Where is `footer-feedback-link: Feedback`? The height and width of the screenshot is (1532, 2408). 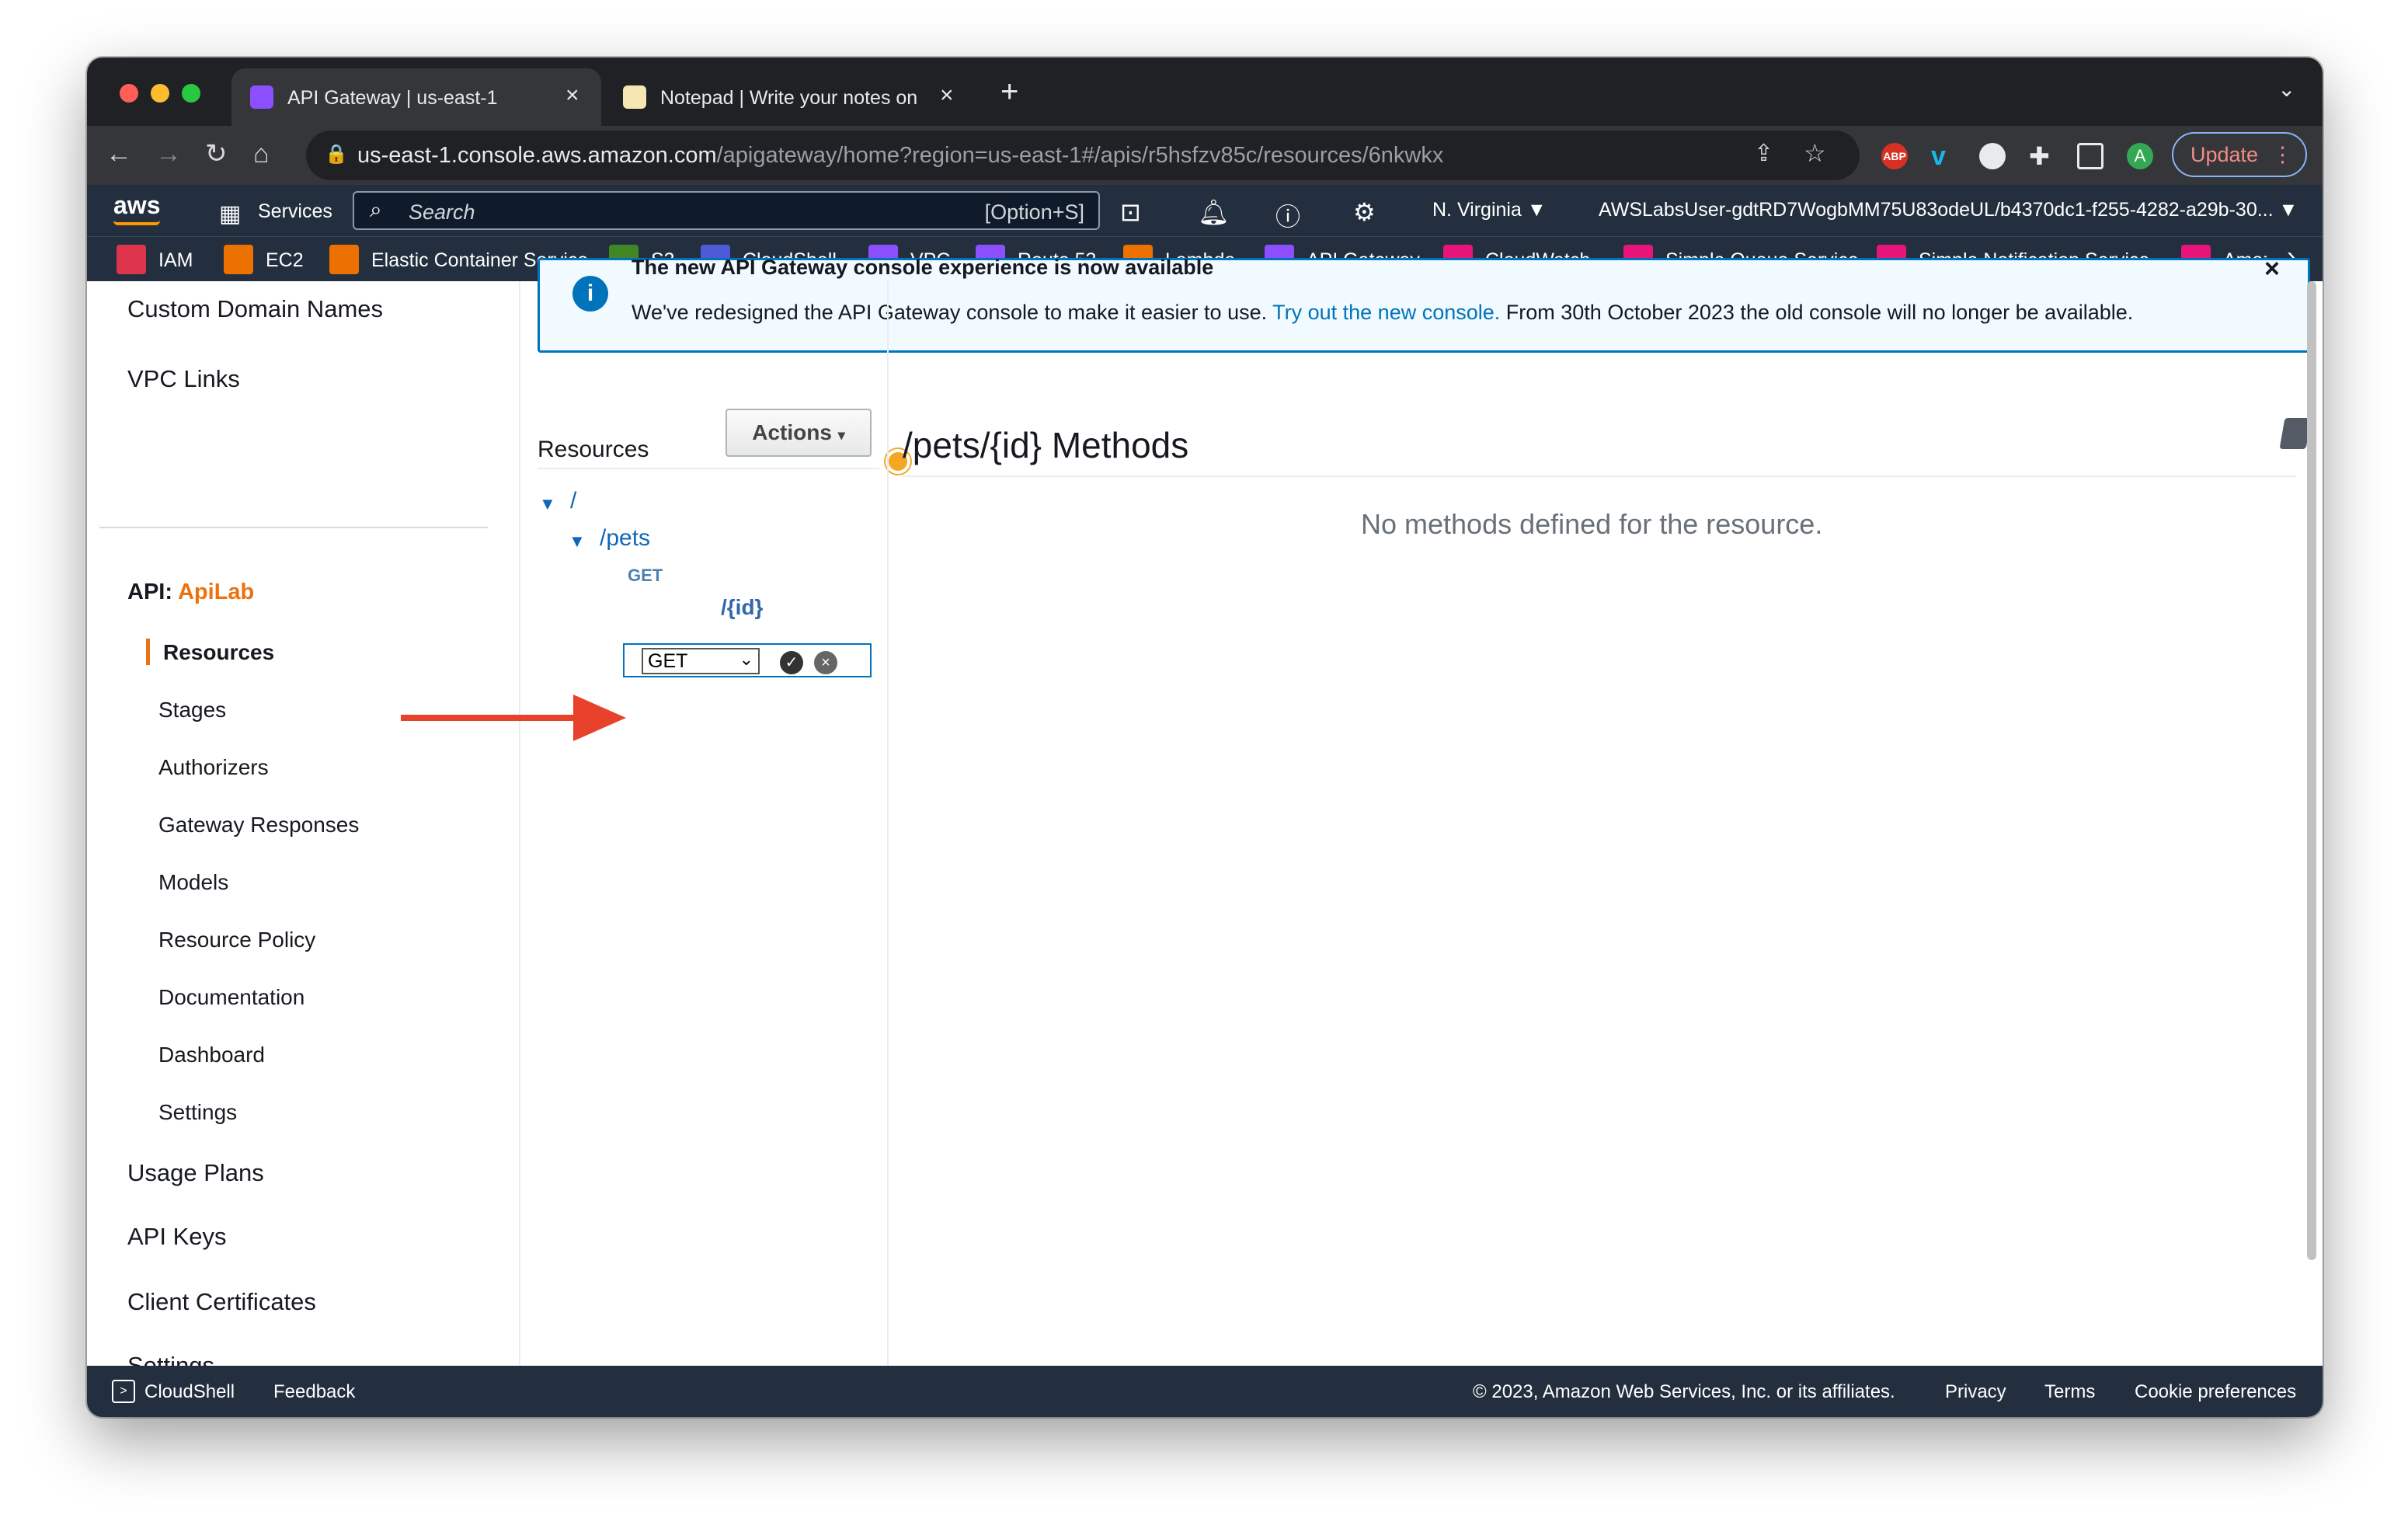 footer-feedback-link: Feedback is located at coordinates (314, 1392).